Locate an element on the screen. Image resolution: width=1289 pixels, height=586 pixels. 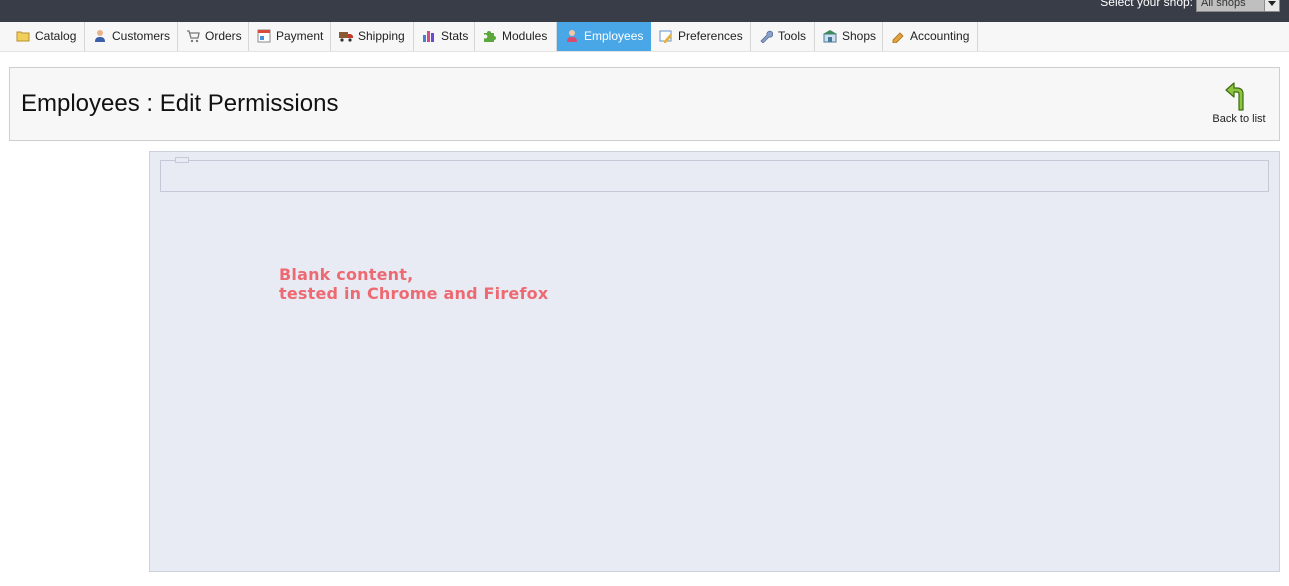
tab-label: Customers is located at coordinates (141, 36).